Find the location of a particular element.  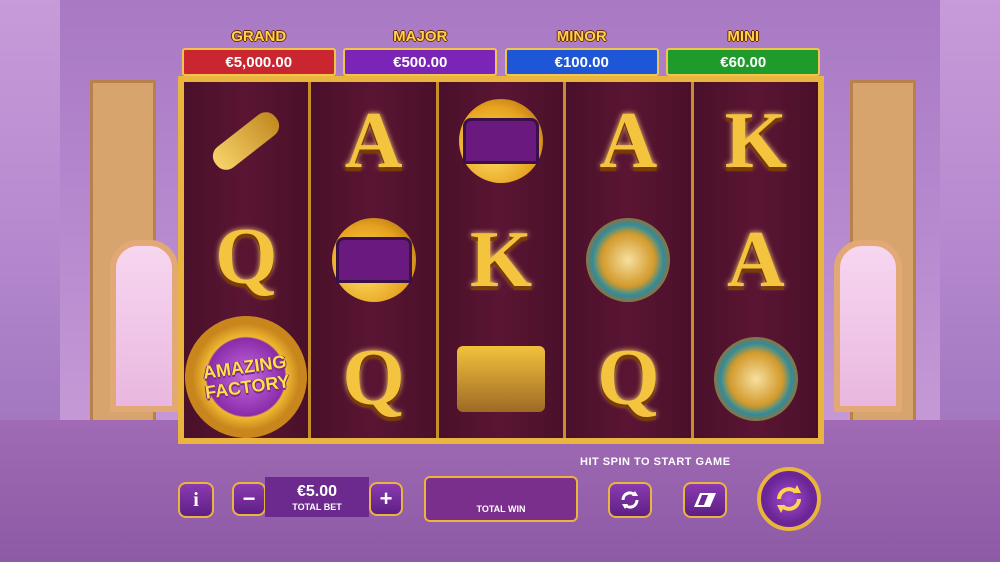

symbol-cart is located at coordinates (501, 378).